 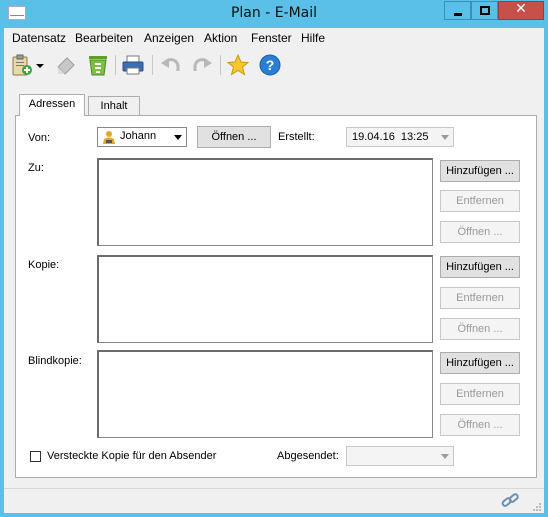 What do you see at coordinates (457, 10) in the screenshot?
I see `minimize-button` at bounding box center [457, 10].